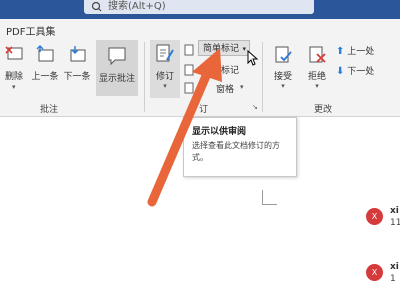 Image resolution: width=400 pixels, height=300 pixels. I want to click on markup-view-dropdown: 简单标记 ▾, so click(224, 48).